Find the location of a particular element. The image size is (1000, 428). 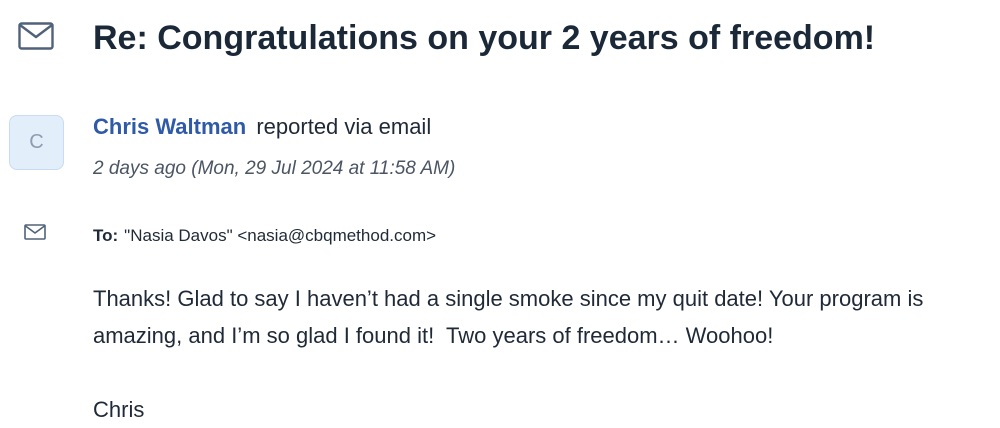

sender-line: Chris Waltman reported via email is located at coordinates (262, 127).